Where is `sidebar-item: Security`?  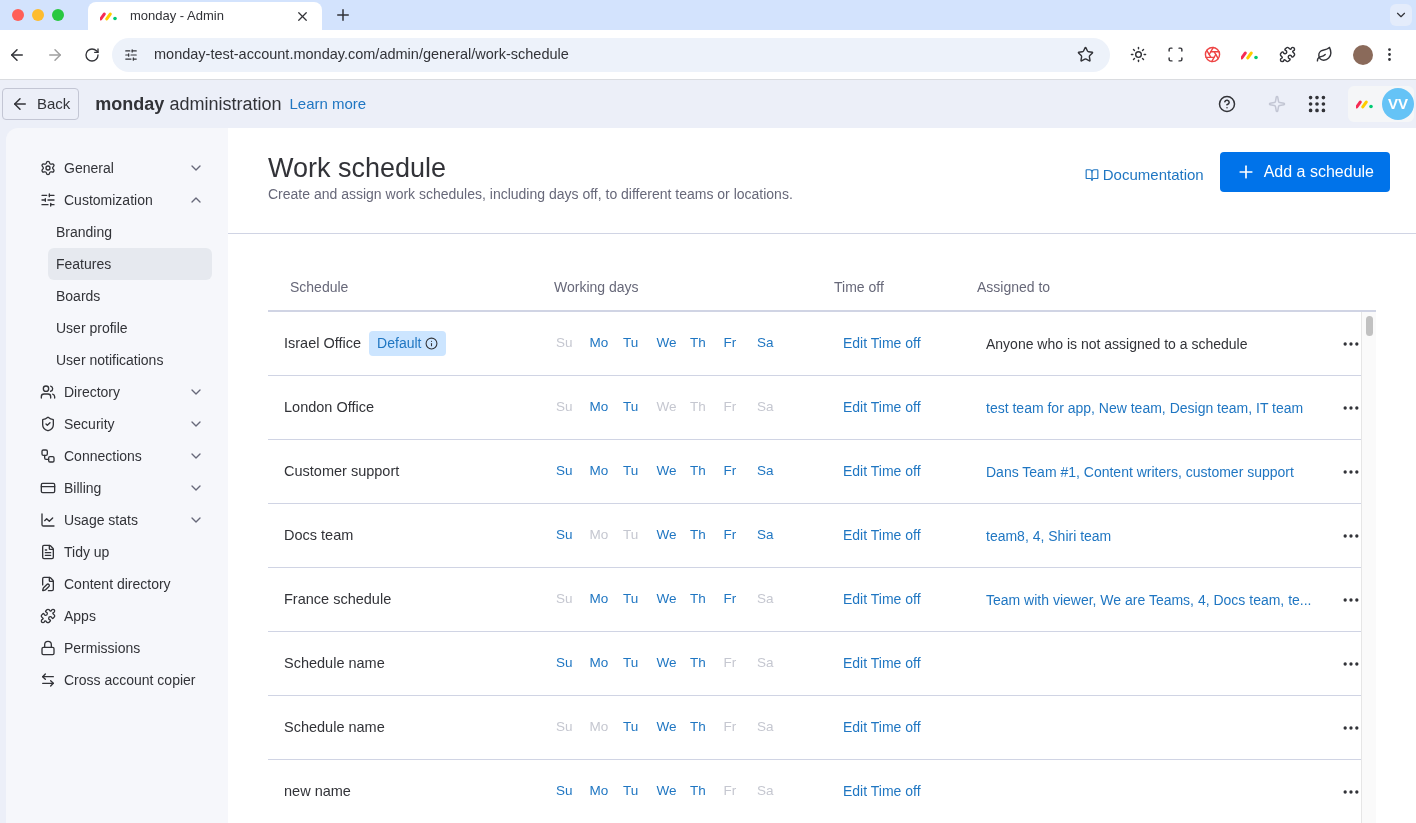
sidebar-item: Security is located at coordinates (122, 424).